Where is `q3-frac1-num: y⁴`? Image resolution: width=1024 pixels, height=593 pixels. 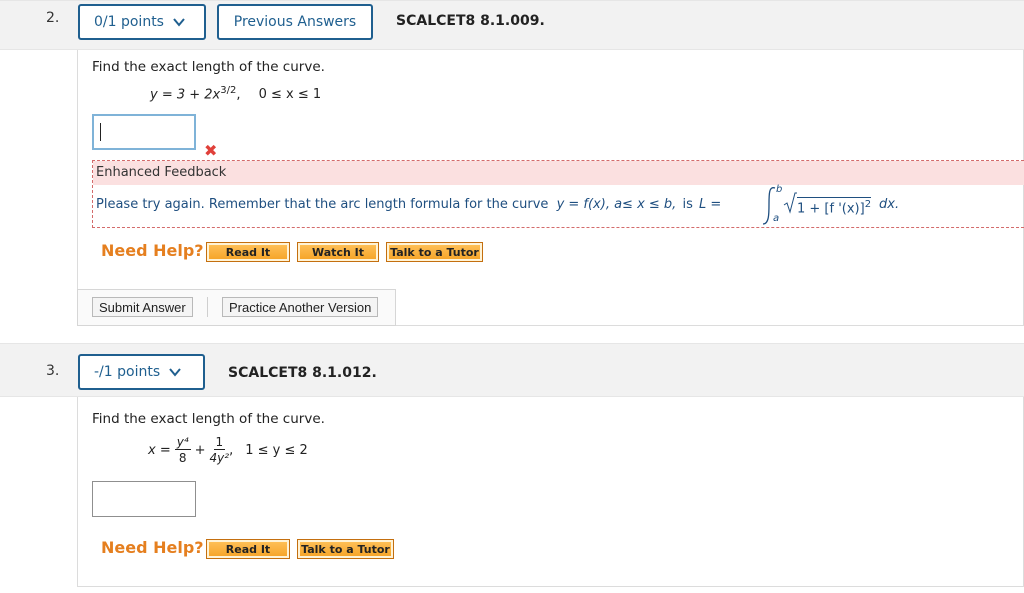
q3-frac1-num: y⁴ is located at coordinates (182, 442).